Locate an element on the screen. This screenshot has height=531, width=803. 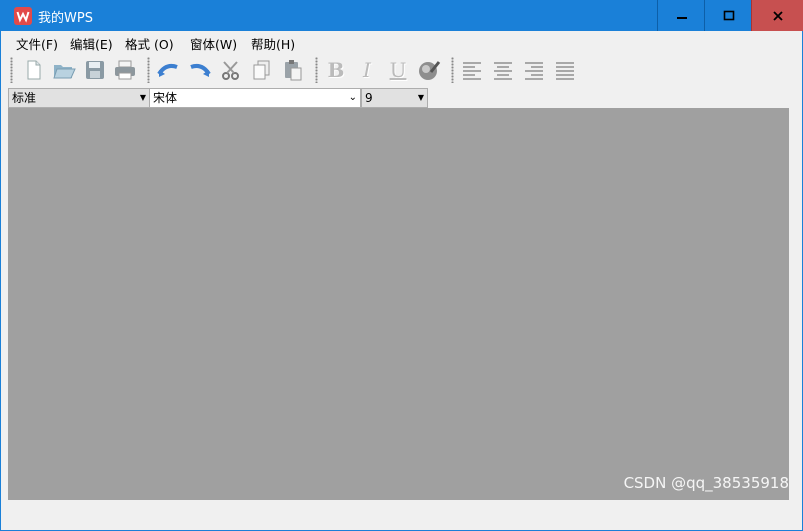
menu-window: 窗体(W) is located at coordinates (213, 43).